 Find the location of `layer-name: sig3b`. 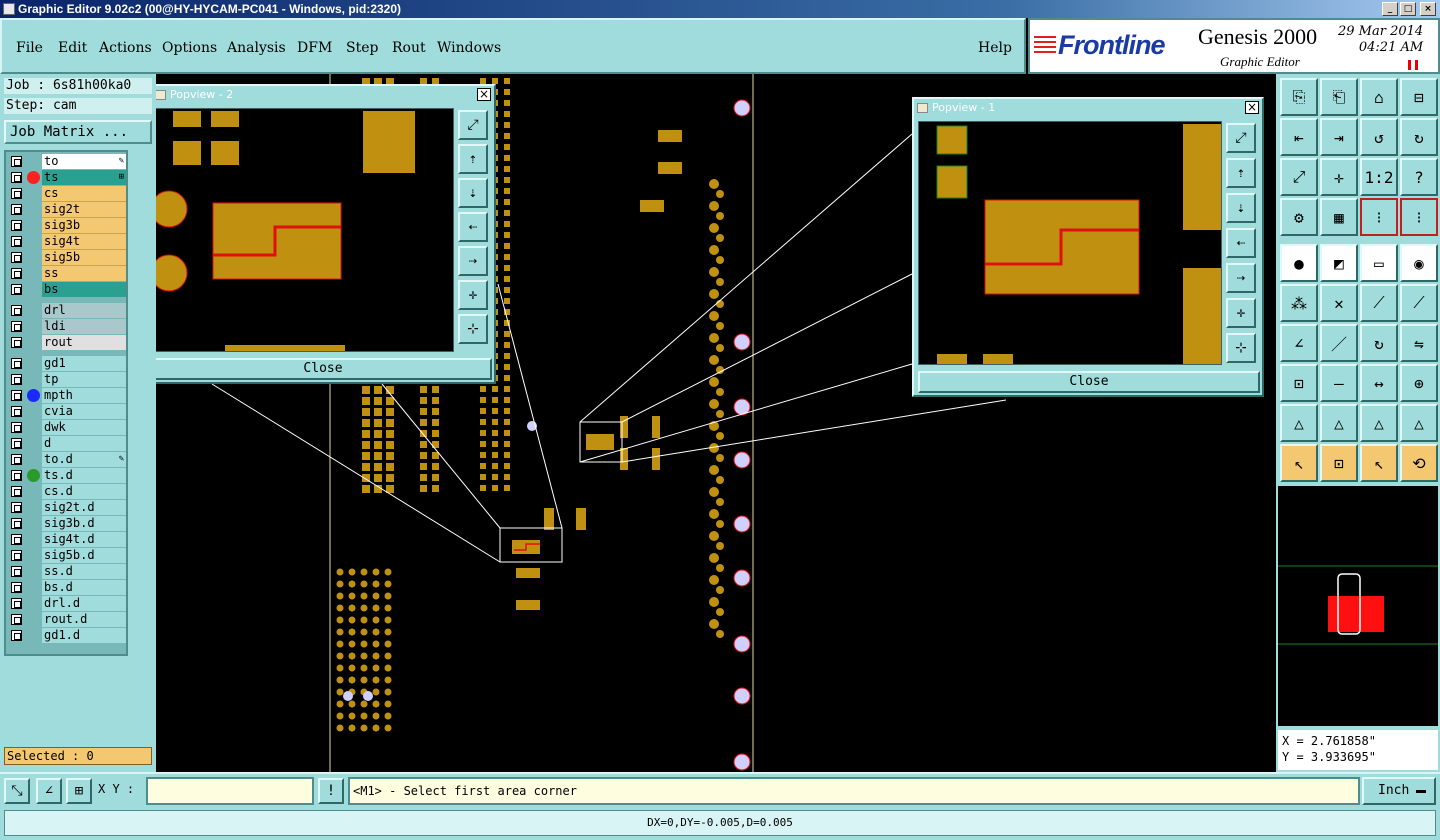

layer-name: sig3b is located at coordinates (84, 225).